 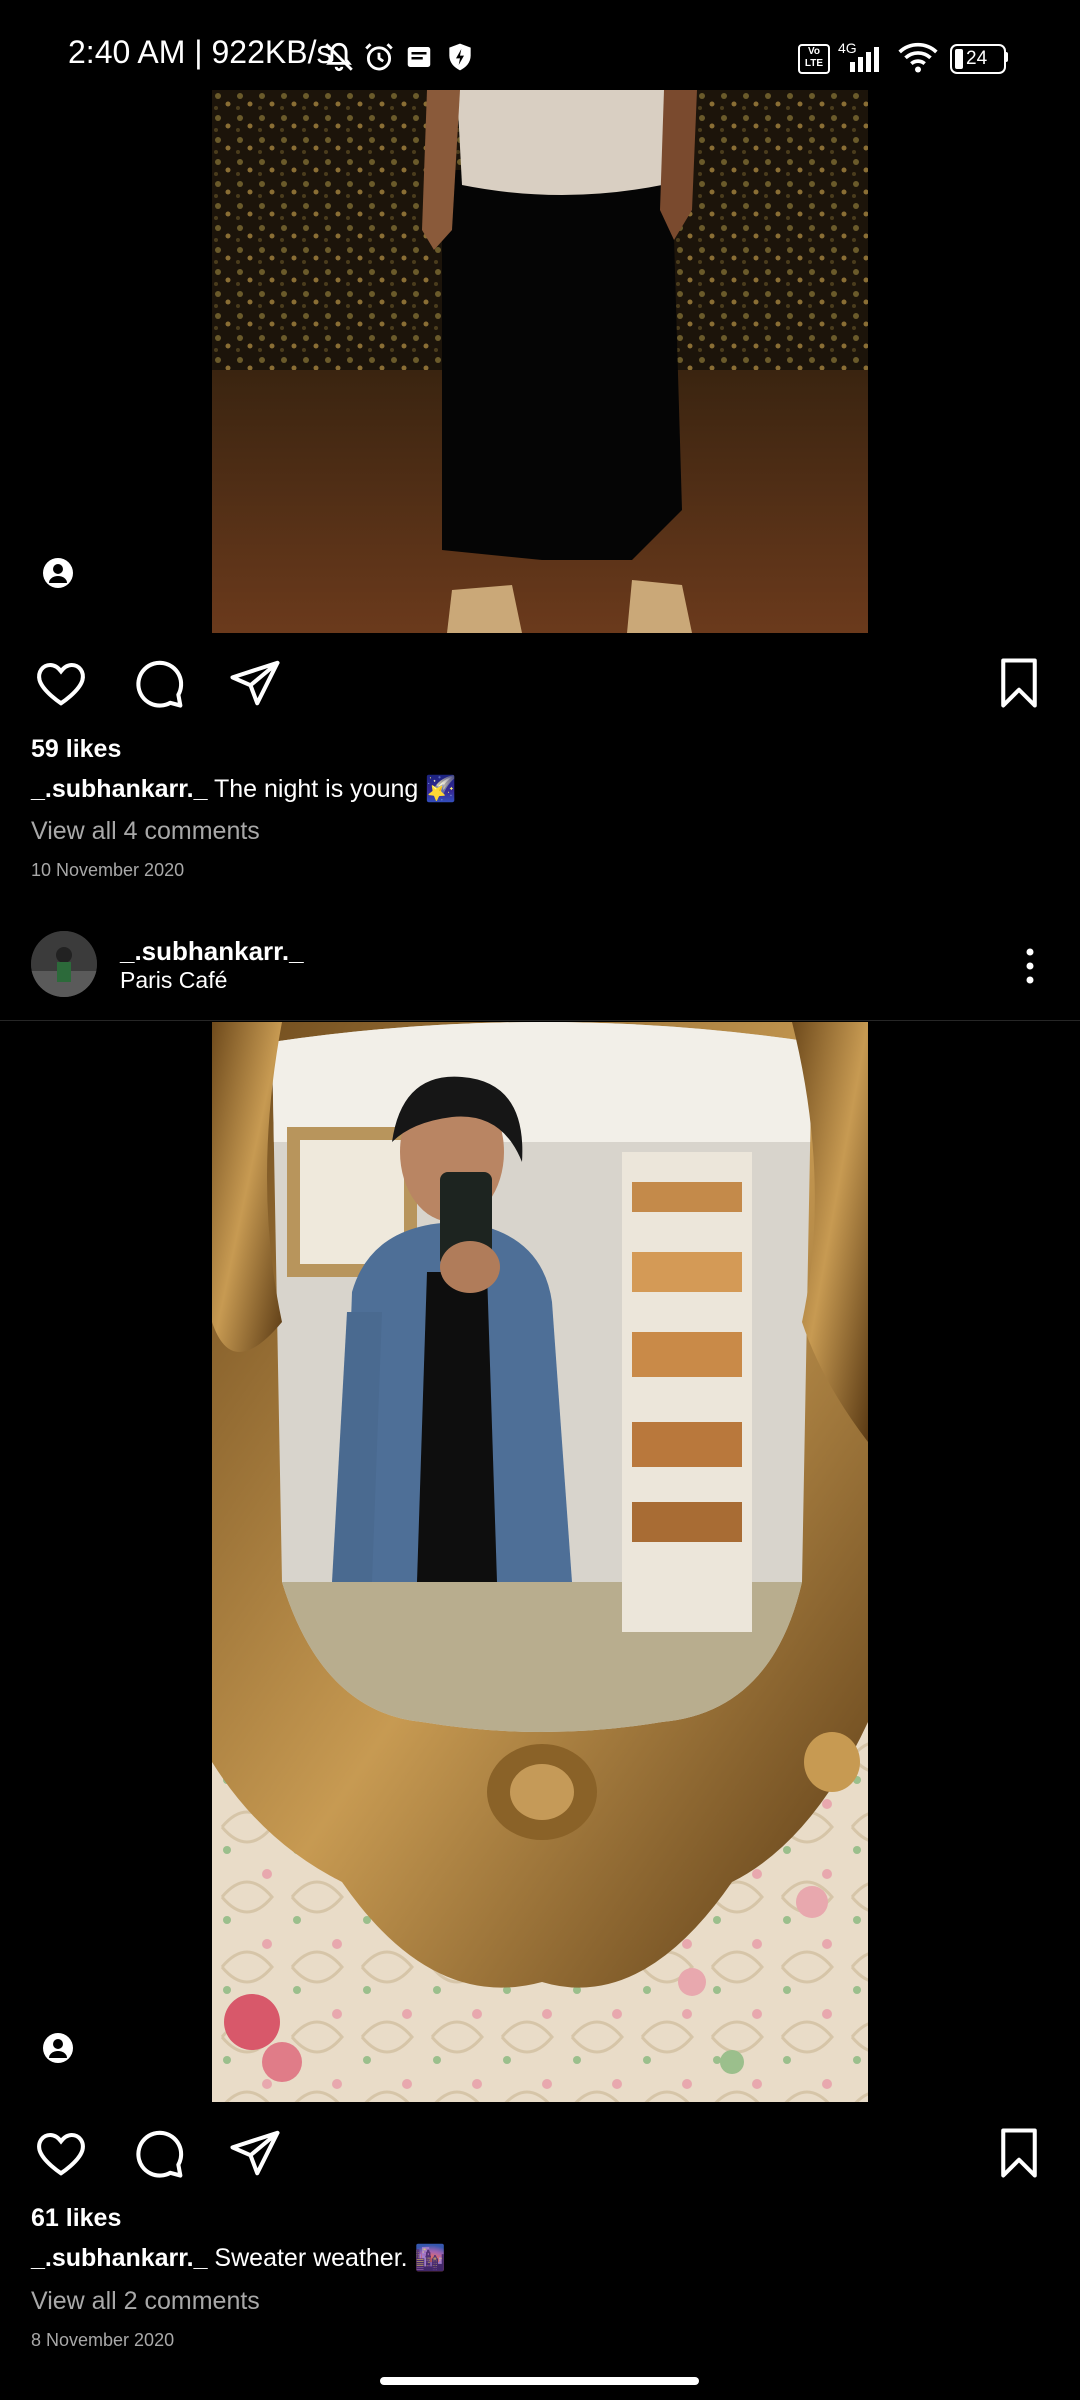 What do you see at coordinates (540, 45) in the screenshot?
I see `status-bar: 2:40 AM | 922KB/s Vo LTE 4G 24` at bounding box center [540, 45].